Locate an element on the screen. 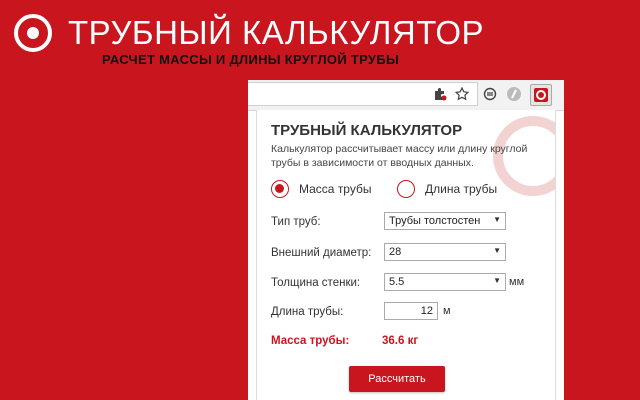  sync-icon is located at coordinates (490, 94).